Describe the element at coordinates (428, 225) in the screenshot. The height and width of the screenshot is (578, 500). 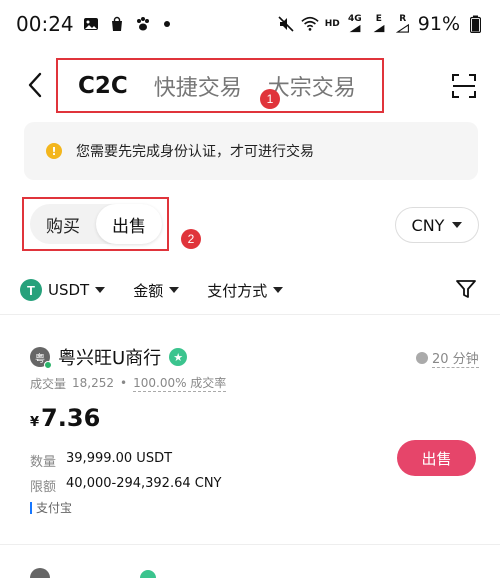
I see `currency-value: CNY` at that location.